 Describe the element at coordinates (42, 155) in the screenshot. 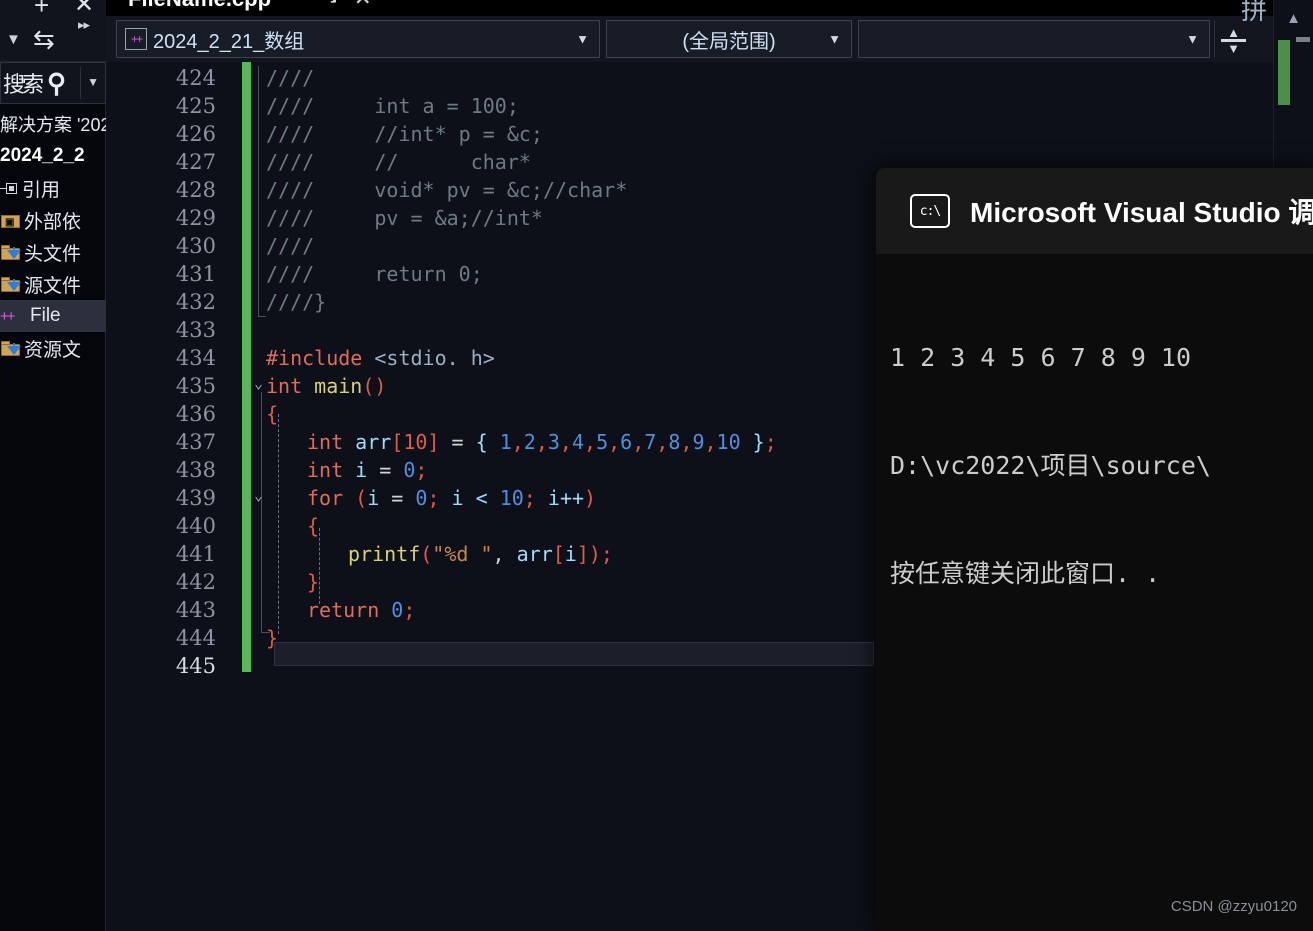

I see `tree-item-label: 2024_2_2` at that location.